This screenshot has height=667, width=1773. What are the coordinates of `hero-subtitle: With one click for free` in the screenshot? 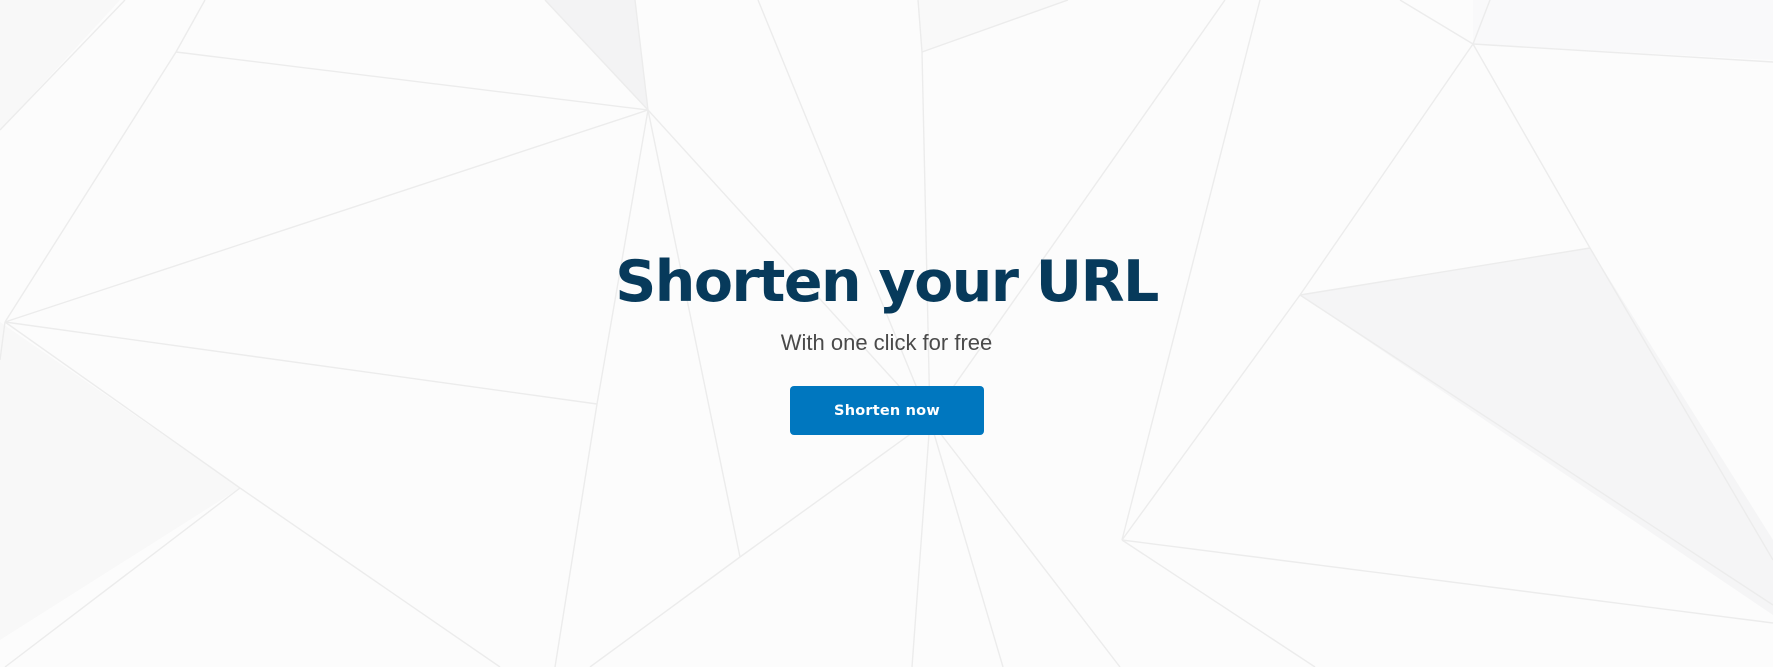 It's located at (886, 342).